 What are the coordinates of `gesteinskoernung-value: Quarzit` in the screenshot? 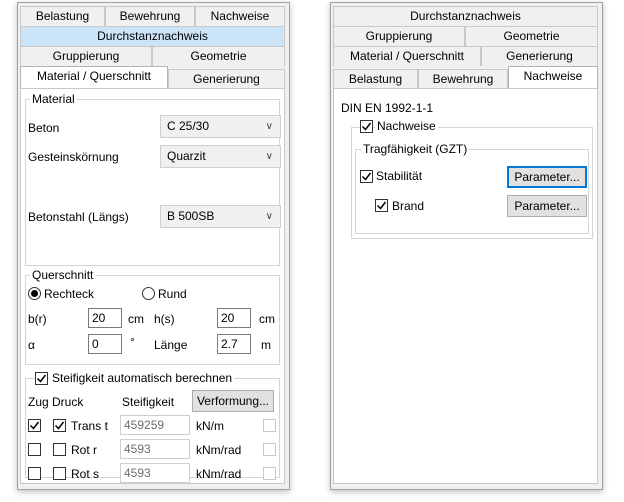 It's located at (186, 156).